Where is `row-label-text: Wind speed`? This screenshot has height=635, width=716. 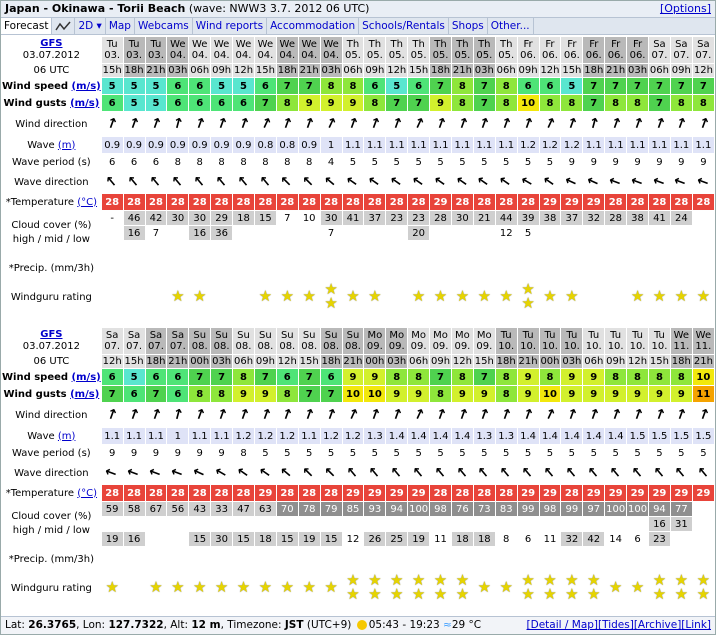 row-label-text: Wind speed is located at coordinates (35, 86).